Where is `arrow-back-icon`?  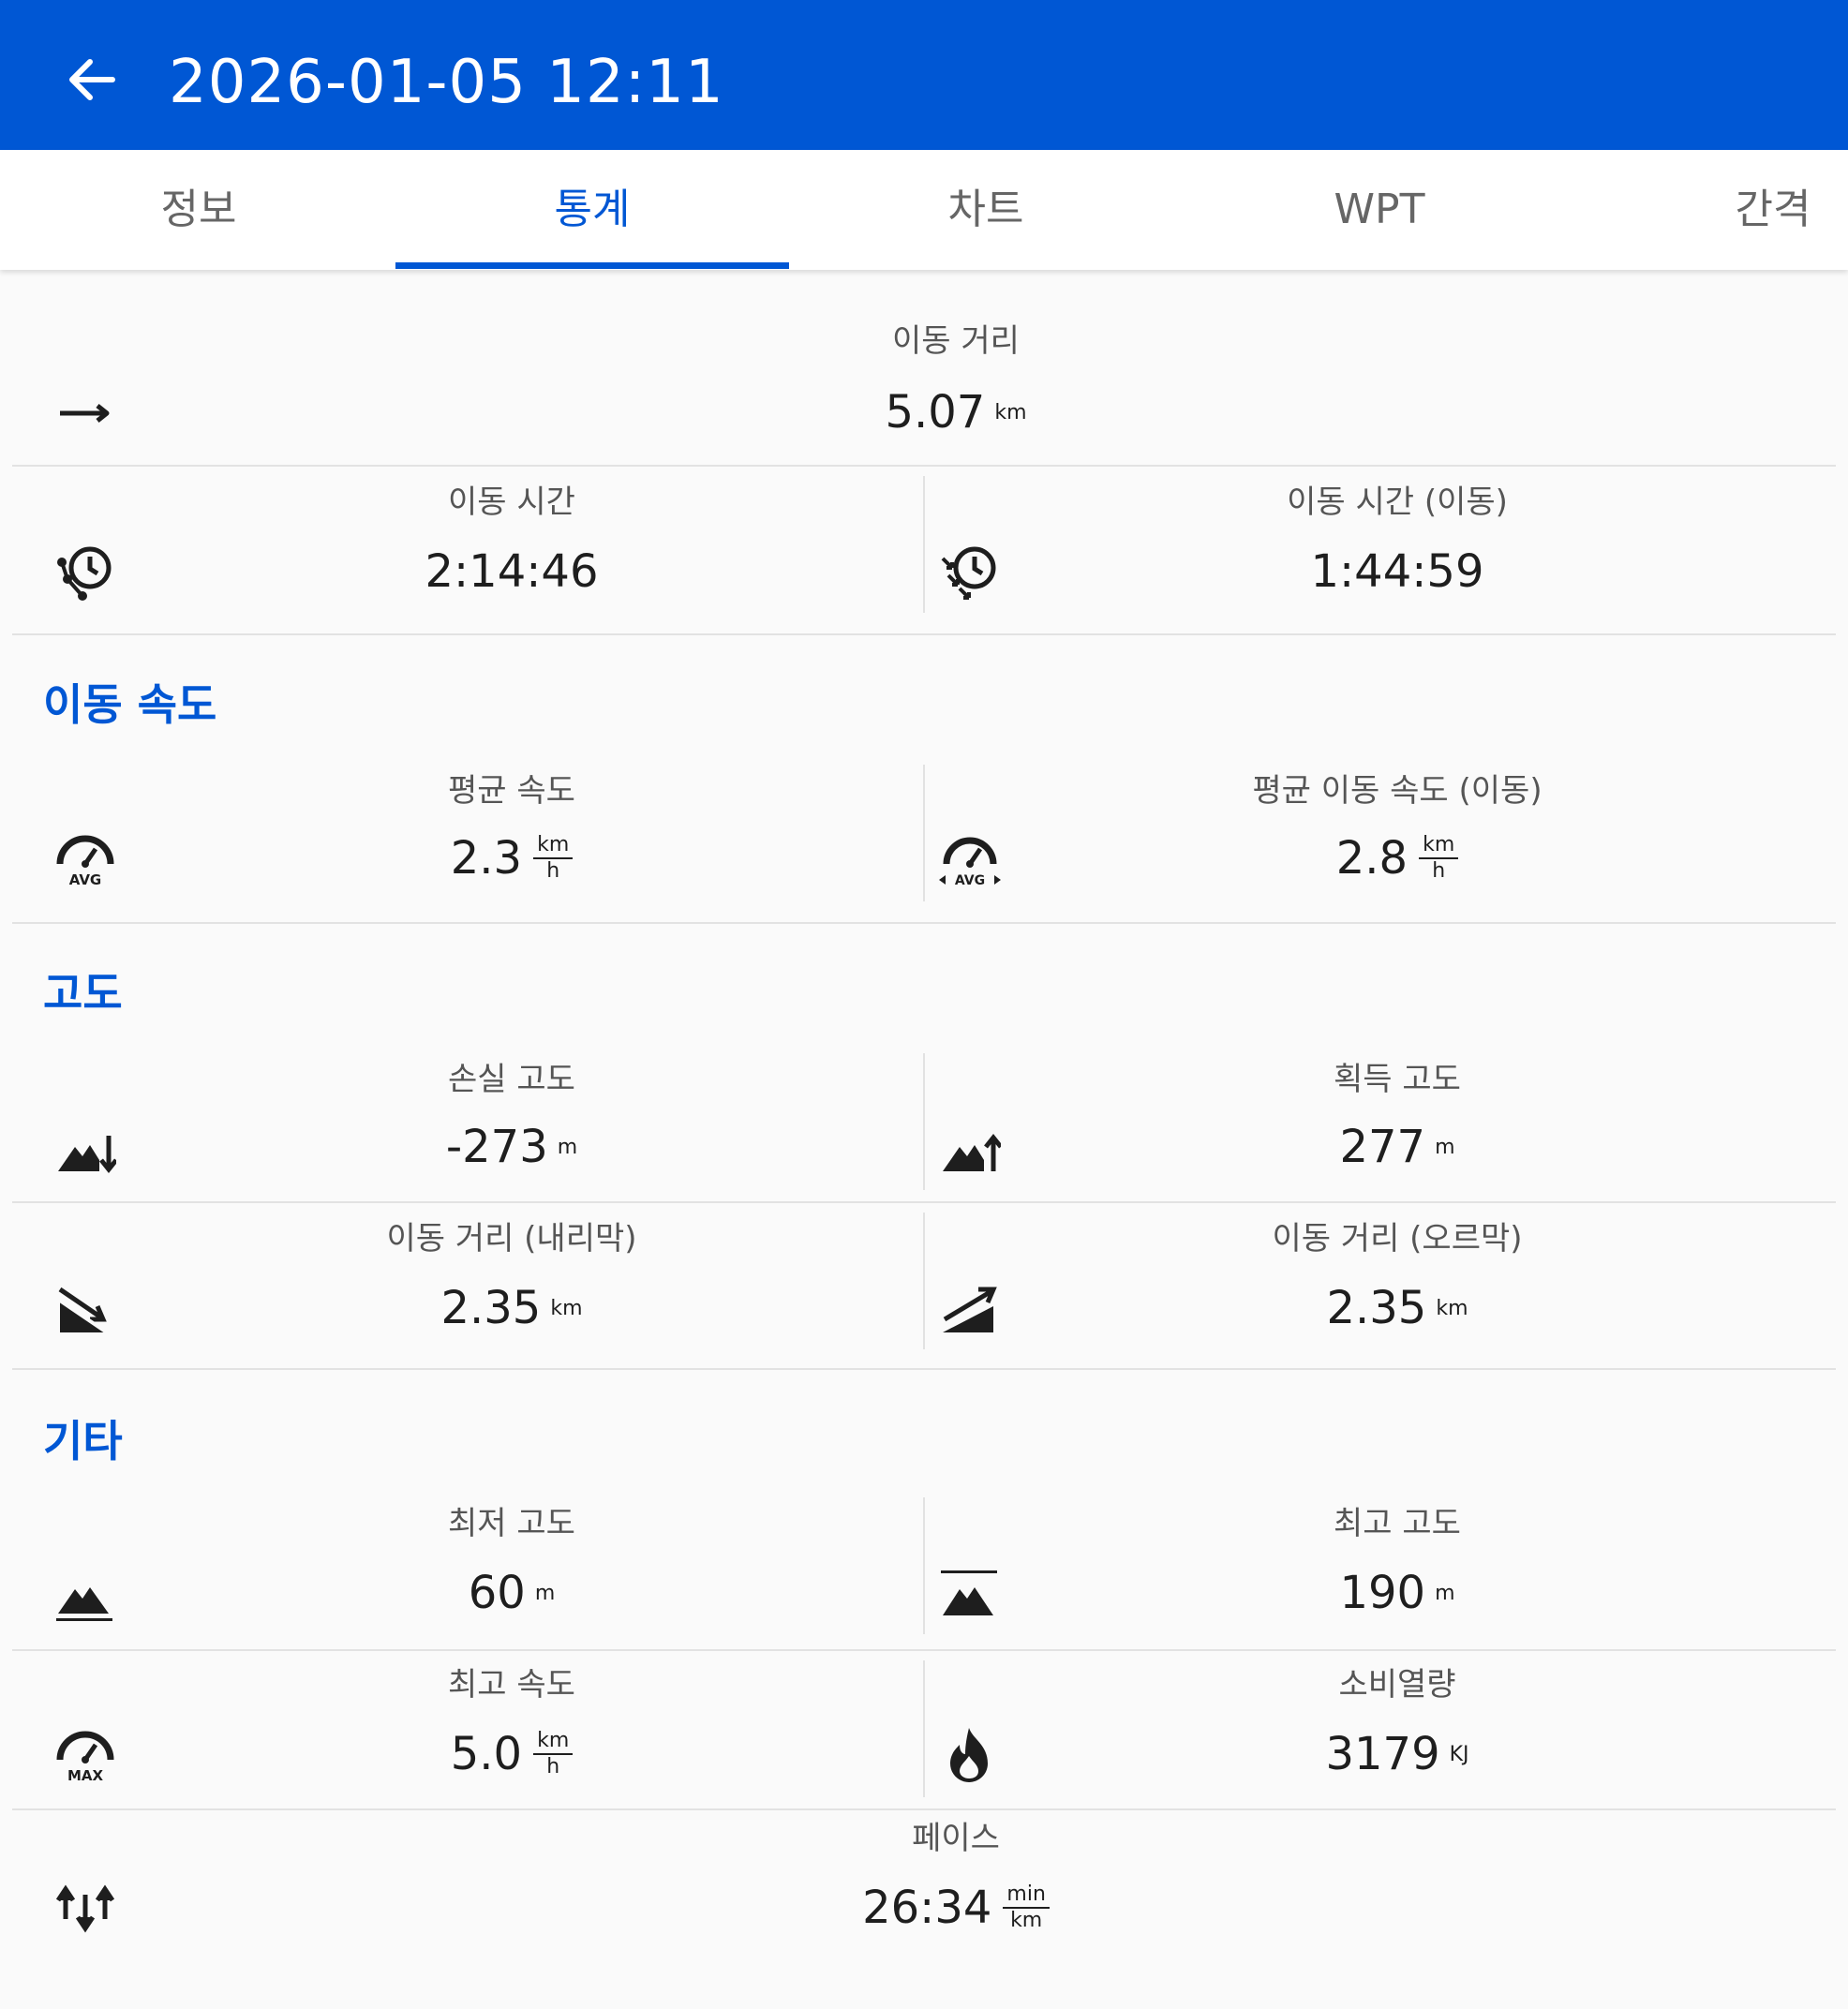 arrow-back-icon is located at coordinates (92, 79).